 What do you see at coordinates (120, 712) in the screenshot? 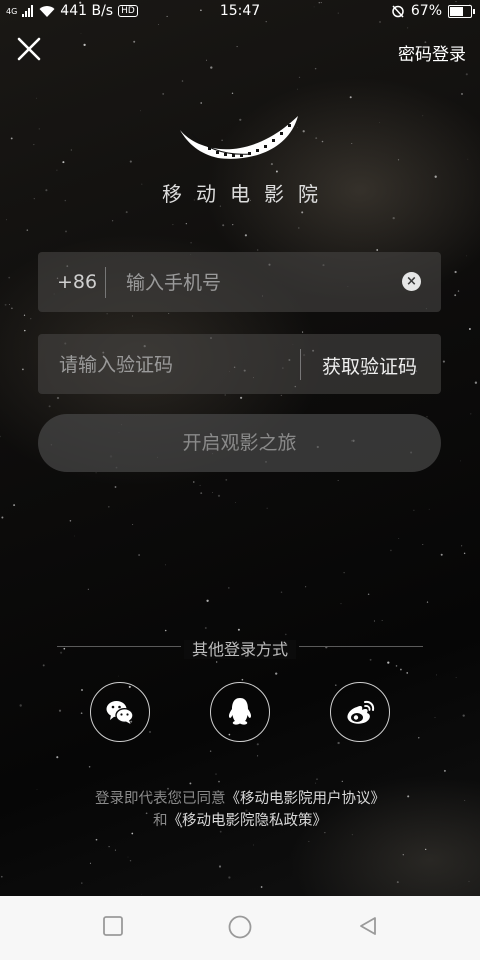
I see `wechat-login-button` at bounding box center [120, 712].